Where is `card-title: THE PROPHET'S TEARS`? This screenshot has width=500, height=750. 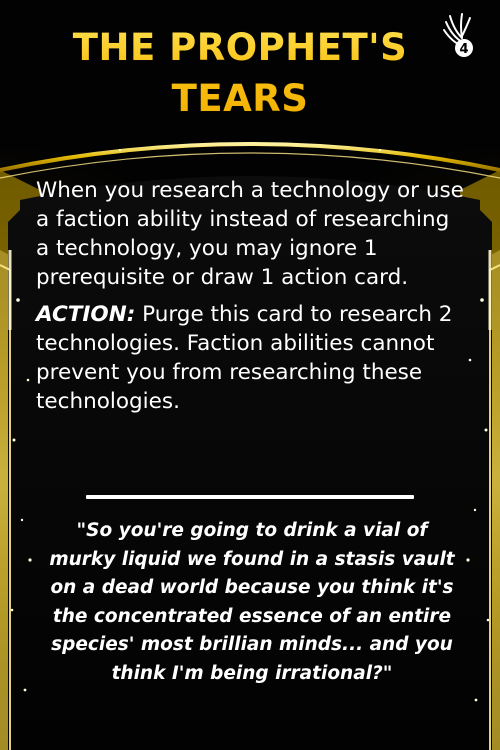
card-title: THE PROPHET'S TEARS is located at coordinates (240, 73).